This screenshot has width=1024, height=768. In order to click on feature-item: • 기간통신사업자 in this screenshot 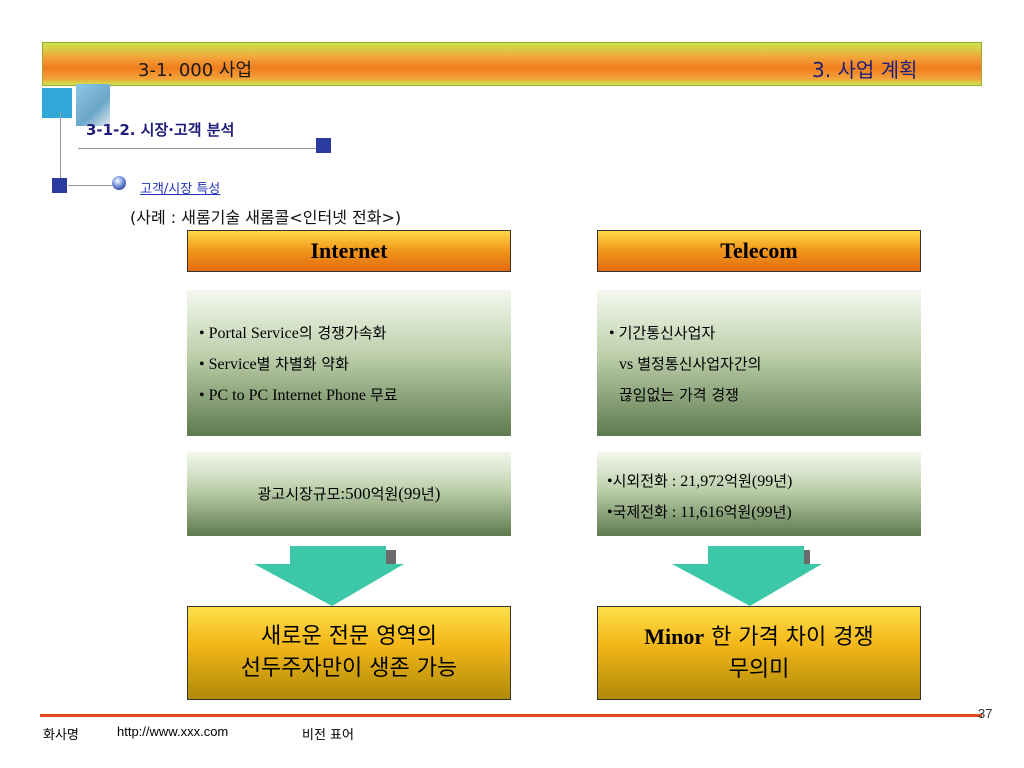, I will do `click(662, 333)`.